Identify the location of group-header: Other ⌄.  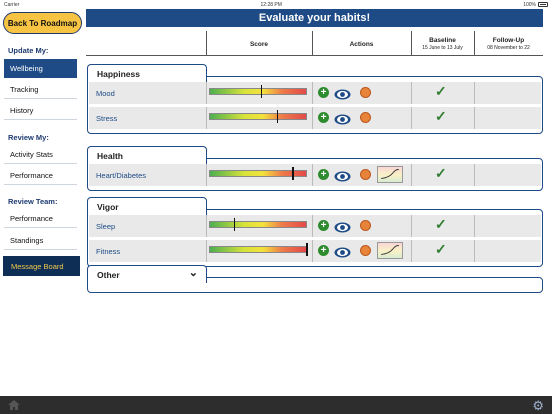
(147, 274).